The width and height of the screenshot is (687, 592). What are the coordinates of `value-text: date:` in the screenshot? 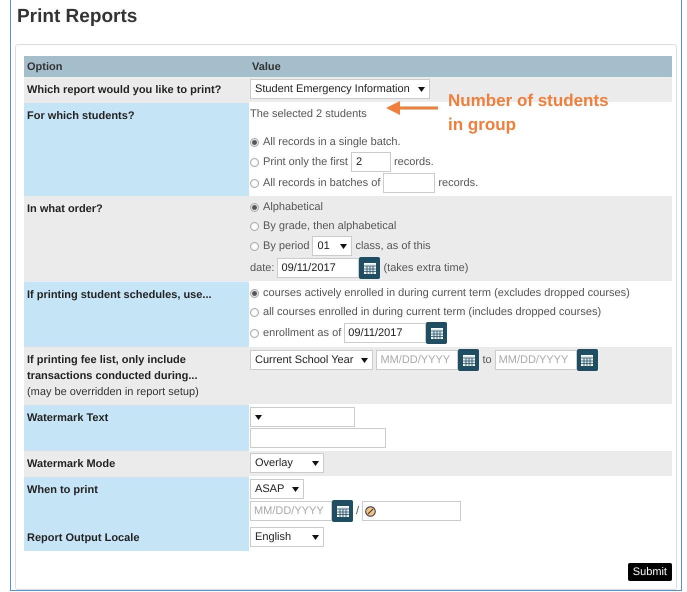 It's located at (262, 268).